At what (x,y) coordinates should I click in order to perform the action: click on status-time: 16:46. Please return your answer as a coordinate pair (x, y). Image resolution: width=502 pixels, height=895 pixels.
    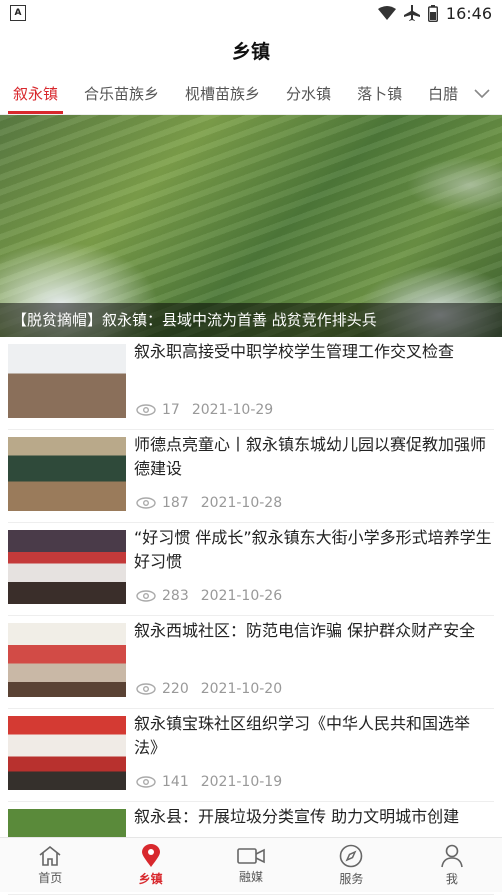
    Looking at the image, I should click on (468, 13).